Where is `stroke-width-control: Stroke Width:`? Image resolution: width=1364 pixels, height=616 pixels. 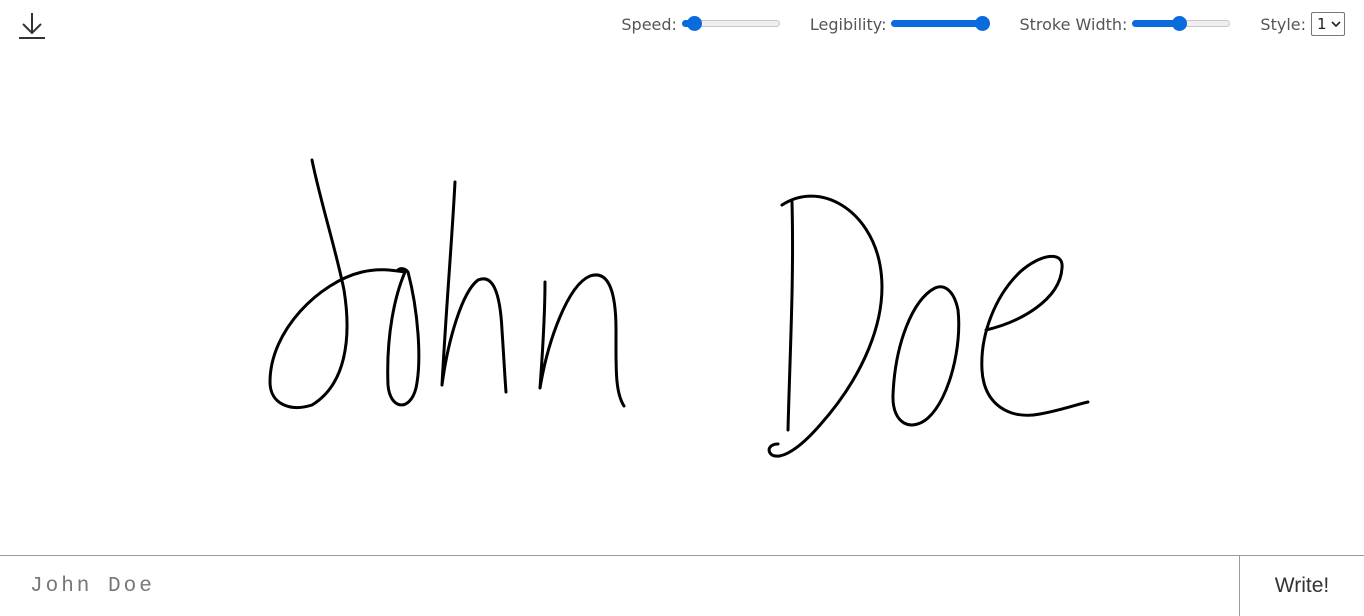 stroke-width-control: Stroke Width: is located at coordinates (1125, 24).